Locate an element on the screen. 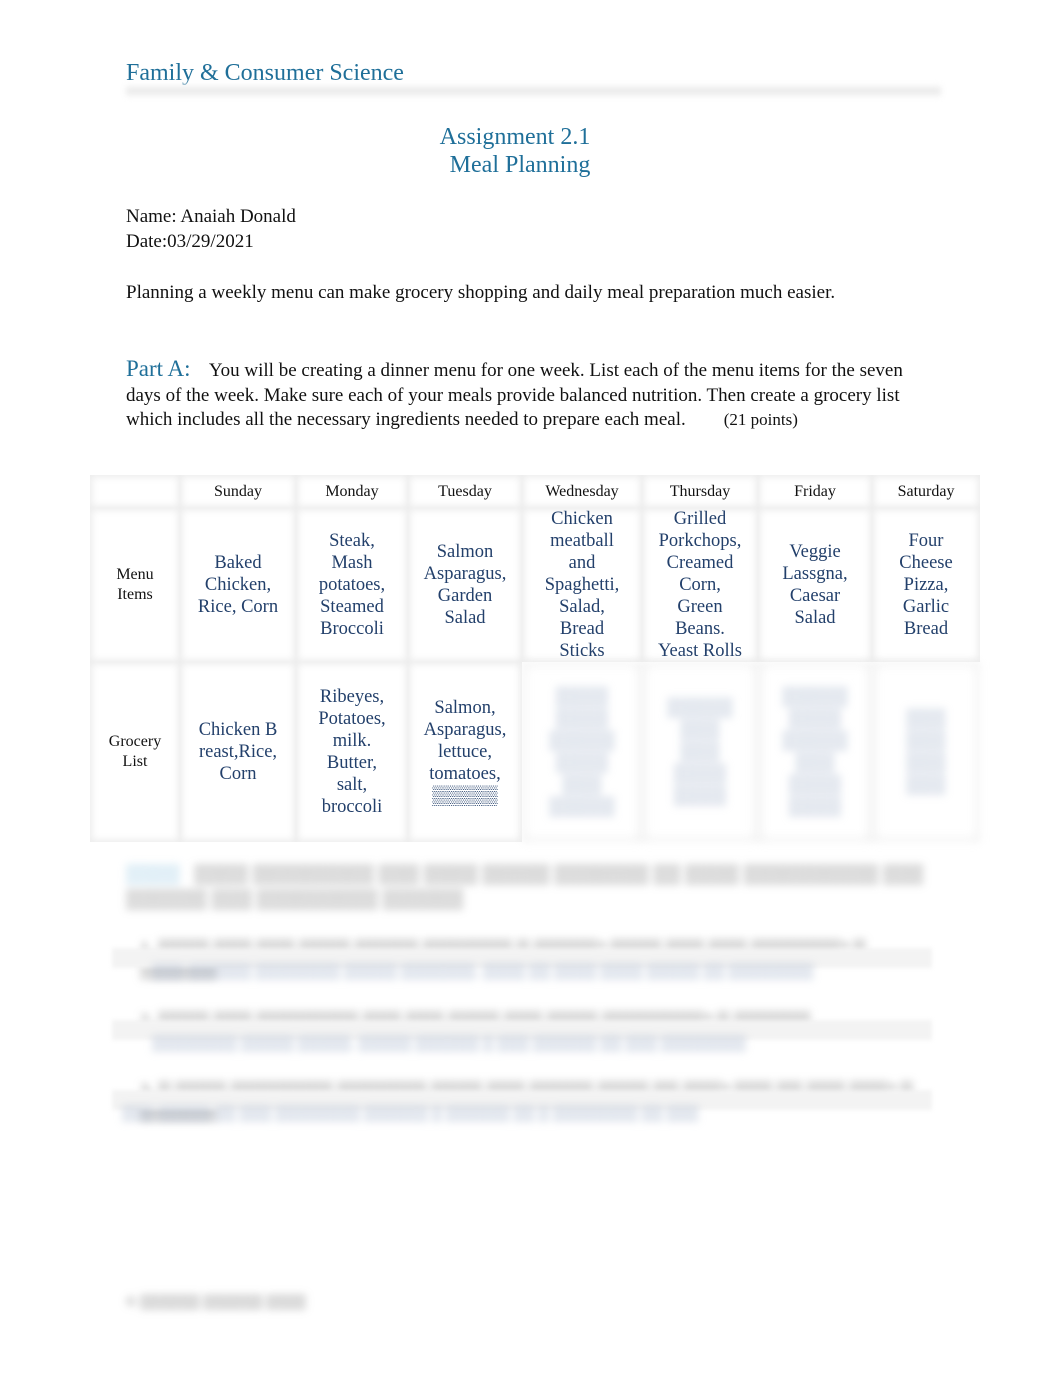  day-header: Sunday is located at coordinates (238, 491).